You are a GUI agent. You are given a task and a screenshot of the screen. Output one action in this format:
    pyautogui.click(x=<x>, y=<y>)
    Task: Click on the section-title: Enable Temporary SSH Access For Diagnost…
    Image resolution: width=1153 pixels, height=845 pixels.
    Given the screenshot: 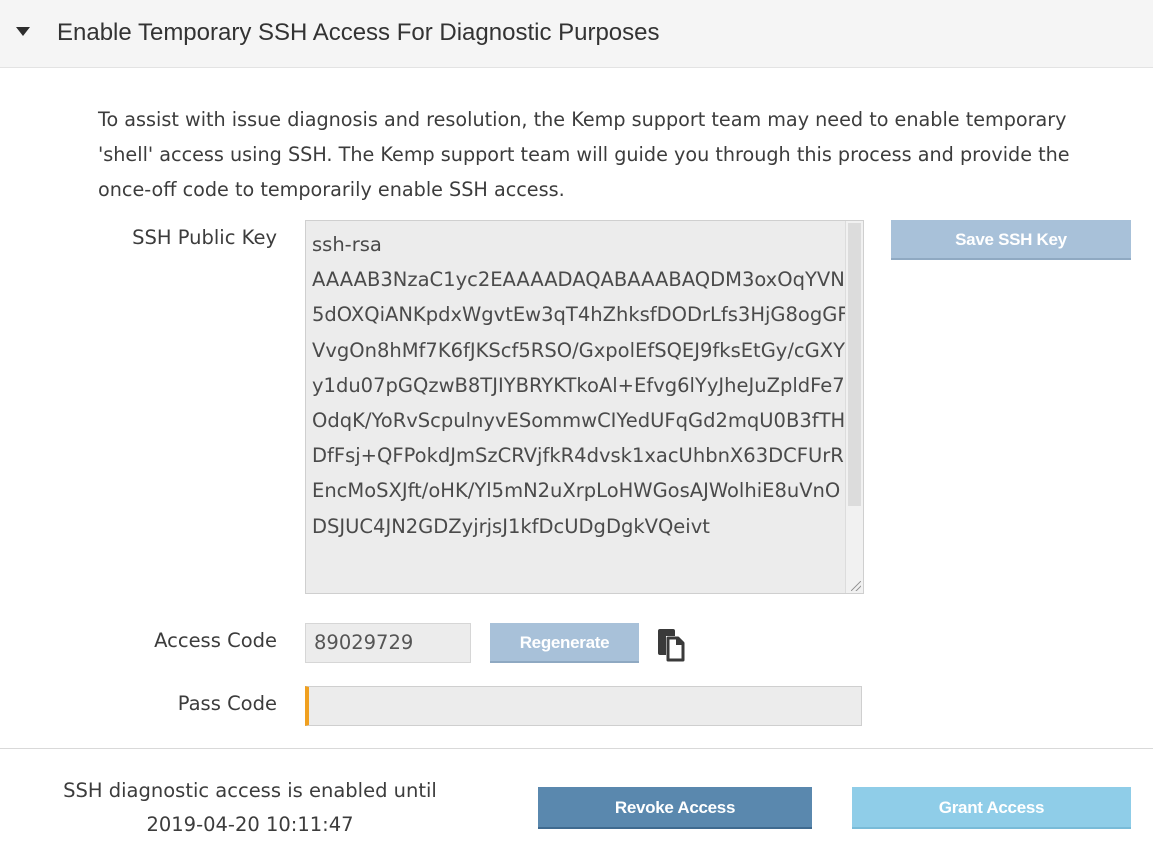 What is the action you would take?
    pyautogui.click(x=358, y=32)
    